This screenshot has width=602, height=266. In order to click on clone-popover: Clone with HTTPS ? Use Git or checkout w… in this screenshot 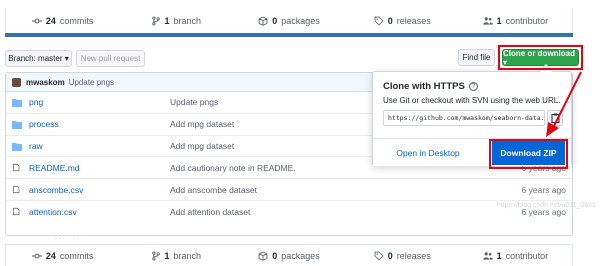, I will do `click(472, 114)`.